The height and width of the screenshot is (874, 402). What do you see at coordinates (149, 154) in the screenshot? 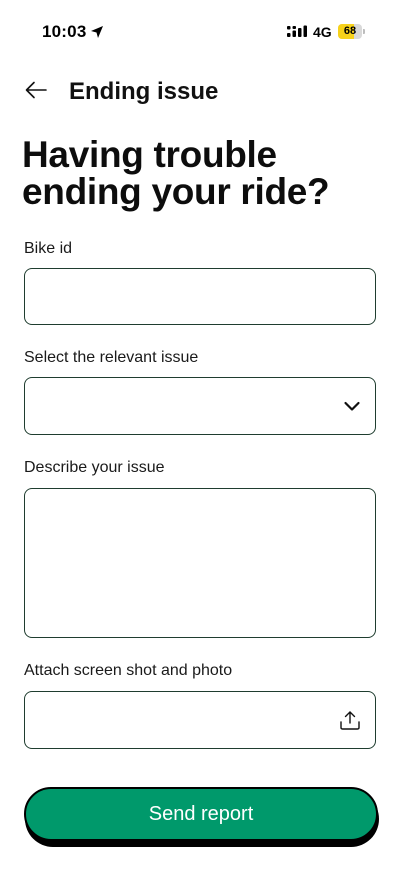
I see `headline-line-1: Having trouble` at bounding box center [149, 154].